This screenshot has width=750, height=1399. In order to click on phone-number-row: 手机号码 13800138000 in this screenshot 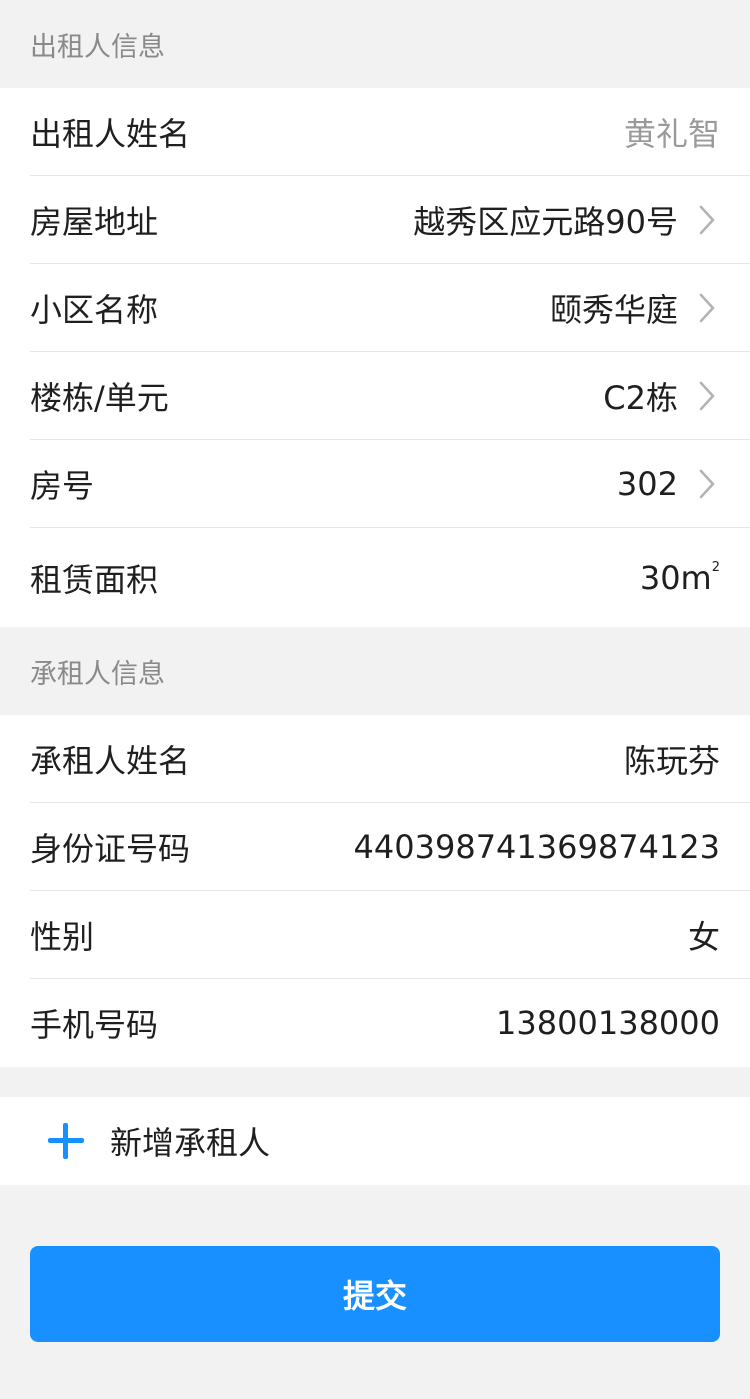, I will do `click(390, 1023)`.